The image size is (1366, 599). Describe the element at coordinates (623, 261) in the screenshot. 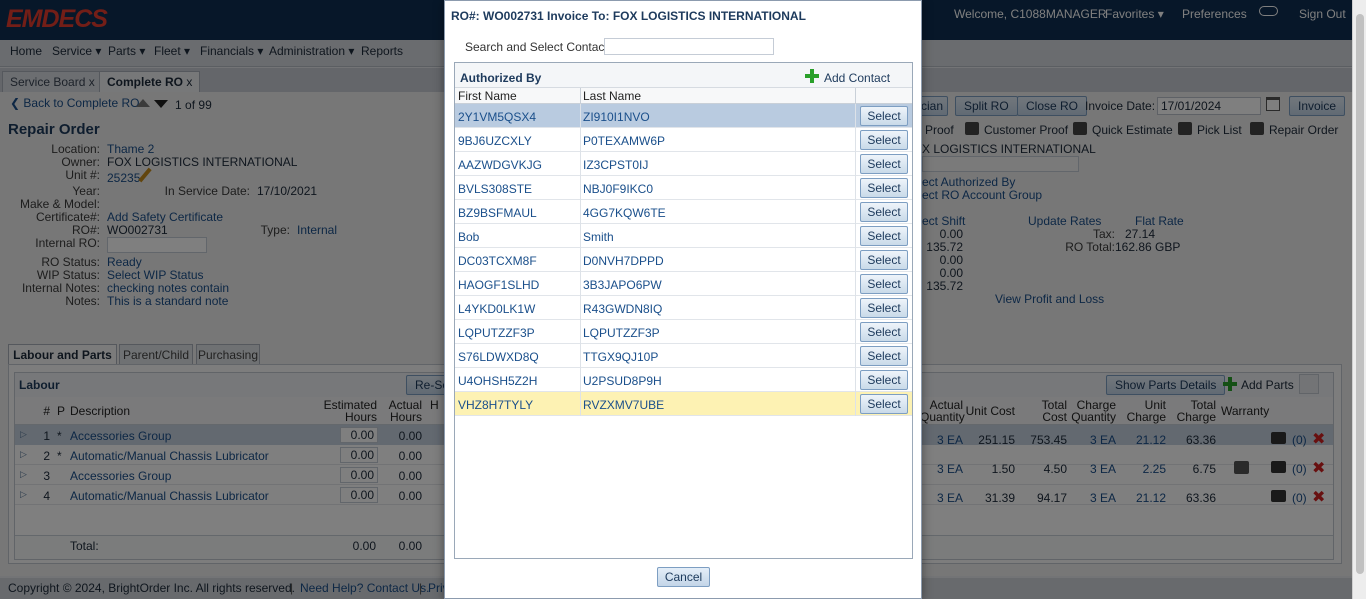

I see `contact-last-name: D0NVH7DPPD` at that location.